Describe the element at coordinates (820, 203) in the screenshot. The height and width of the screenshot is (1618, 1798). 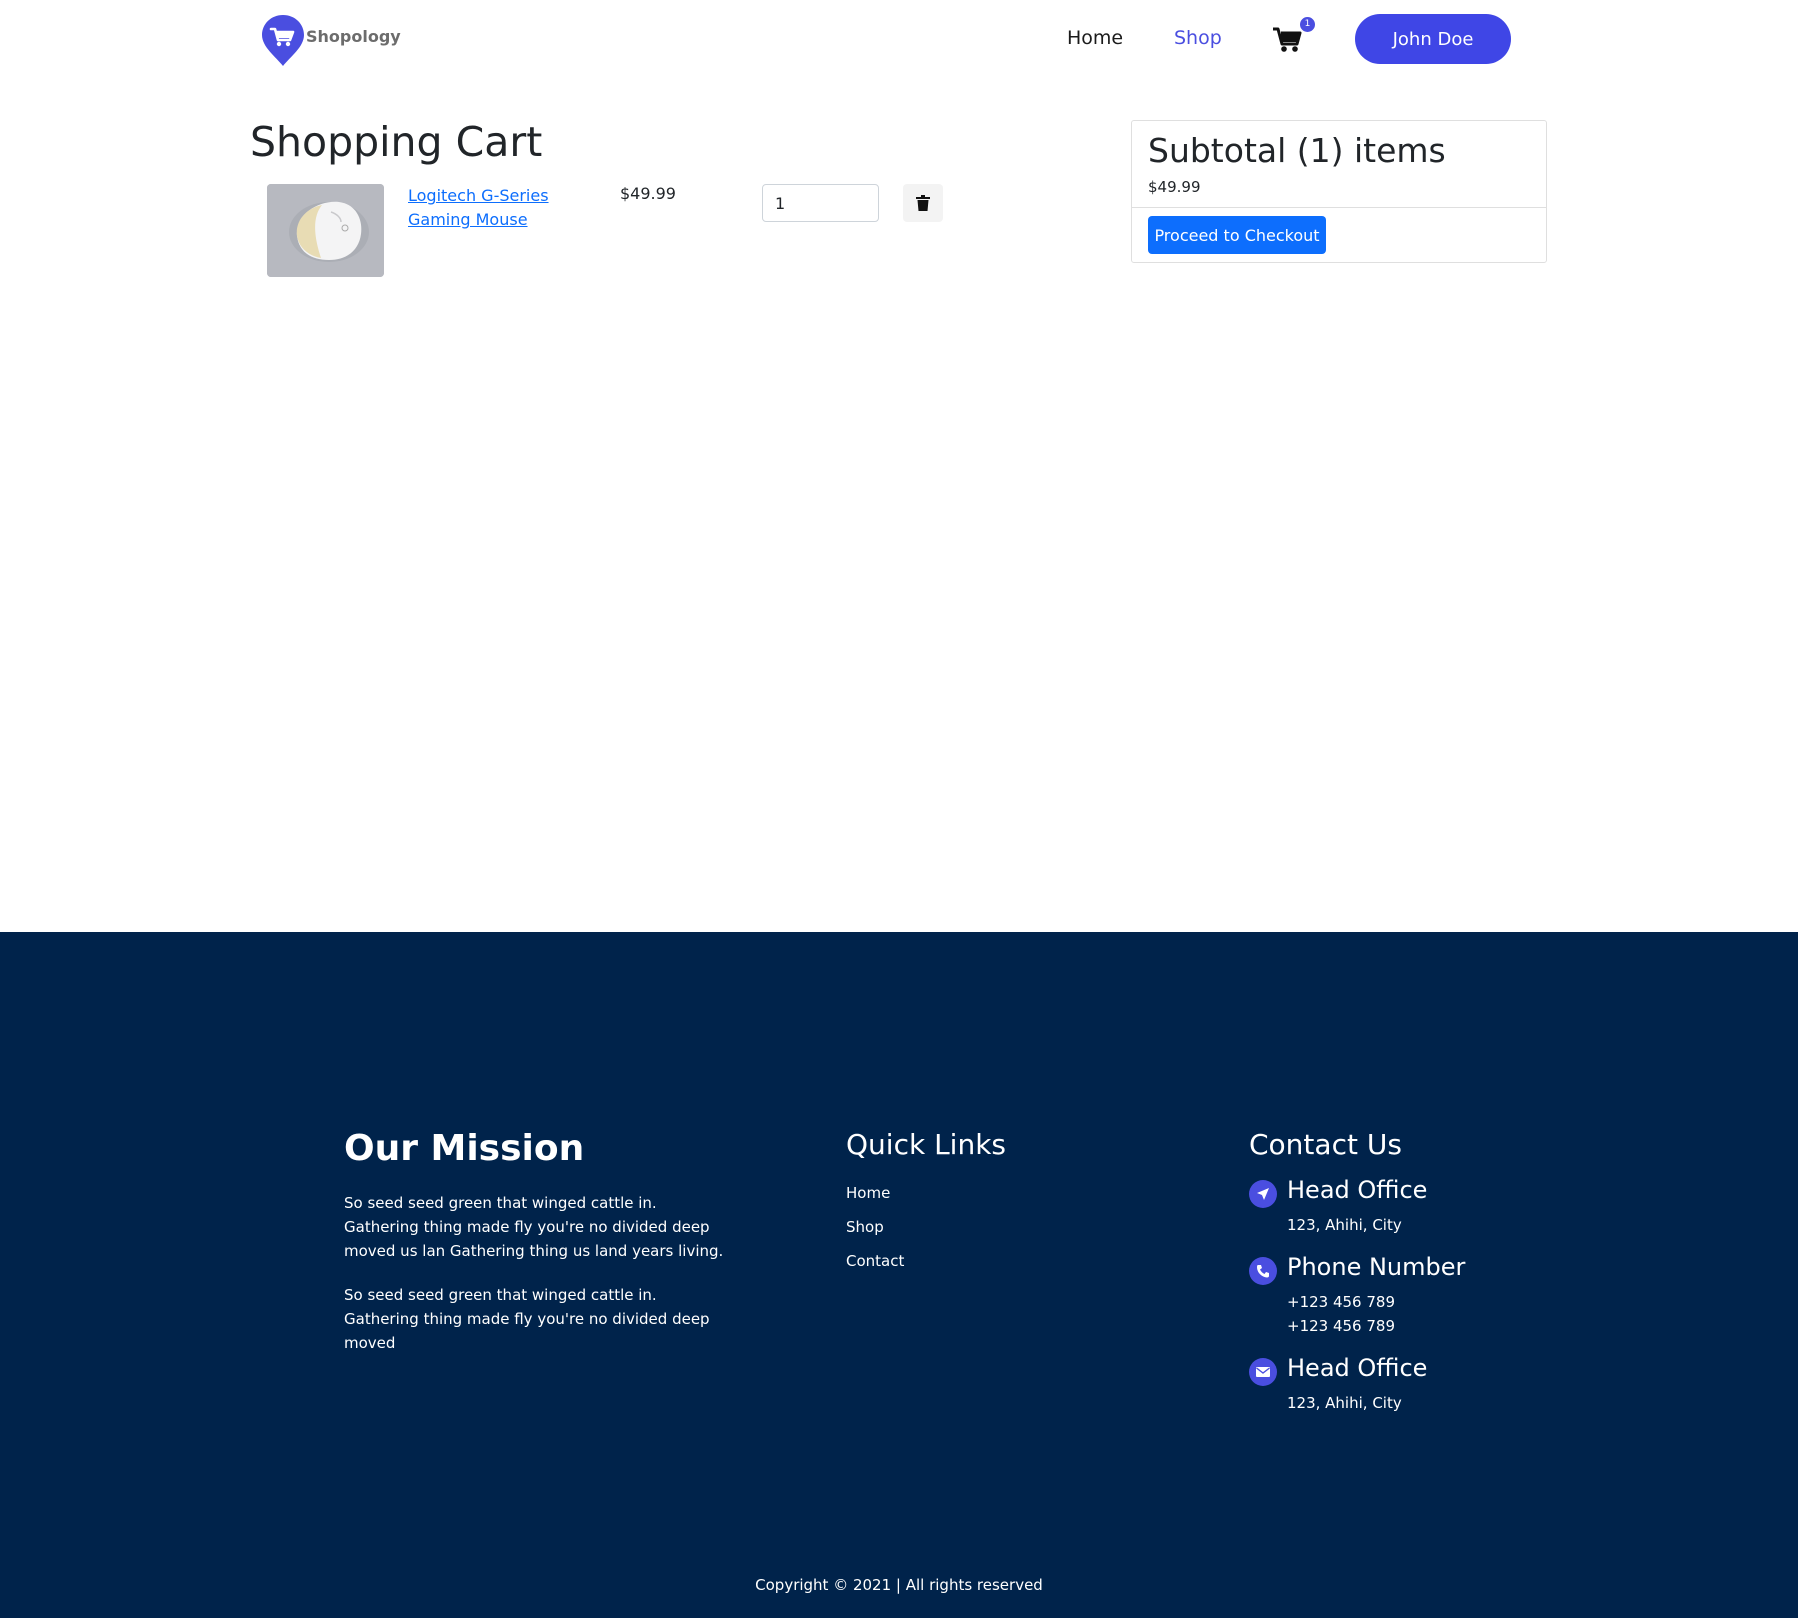
I see `quantity-input` at that location.